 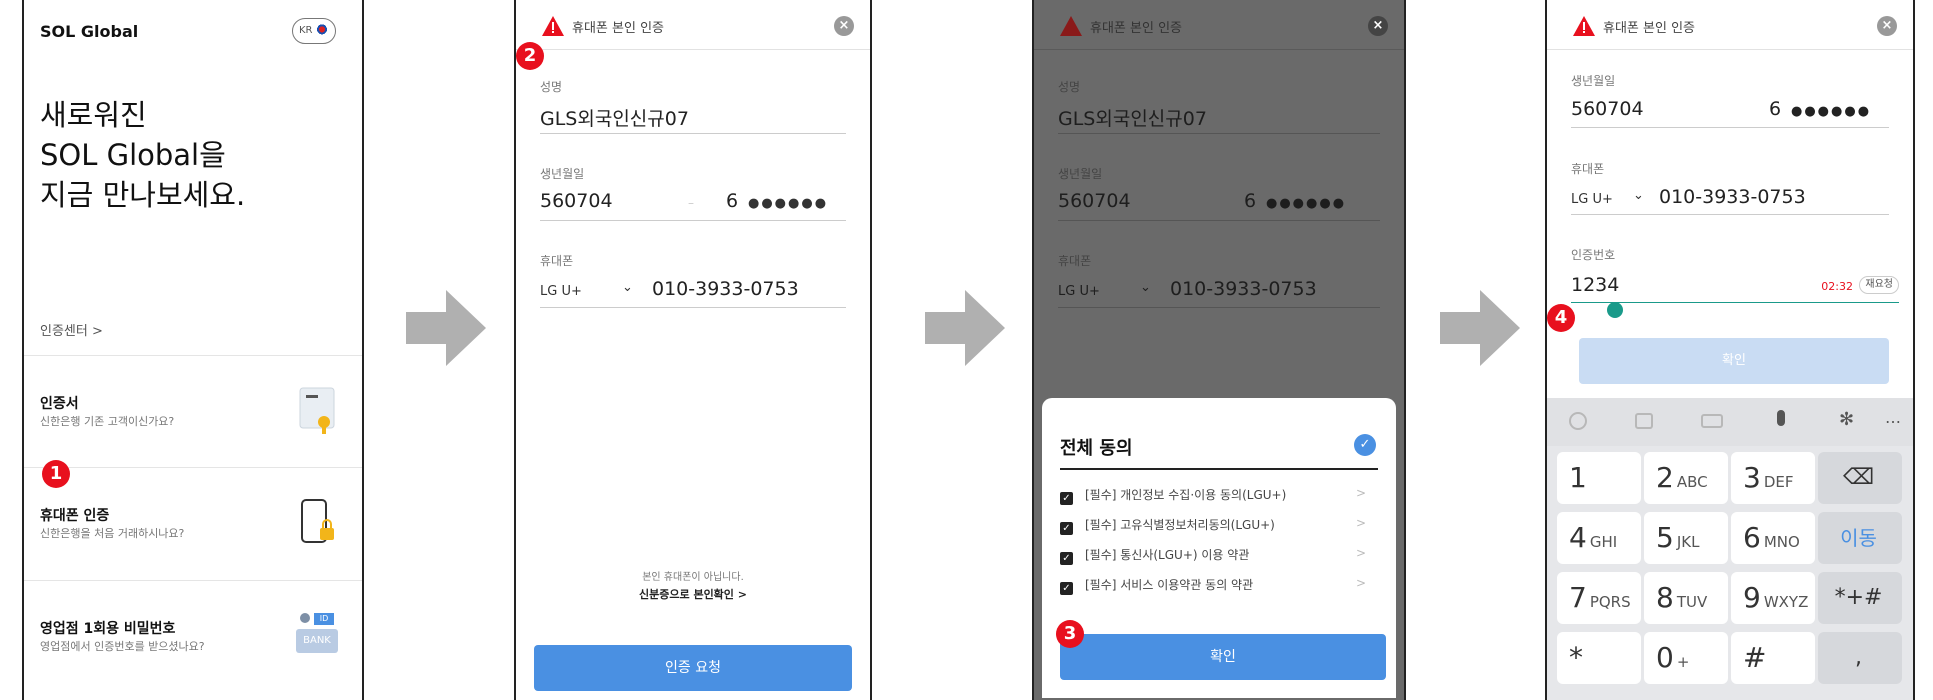 What do you see at coordinates (317, 521) in the screenshot?
I see `phone-lock-icon` at bounding box center [317, 521].